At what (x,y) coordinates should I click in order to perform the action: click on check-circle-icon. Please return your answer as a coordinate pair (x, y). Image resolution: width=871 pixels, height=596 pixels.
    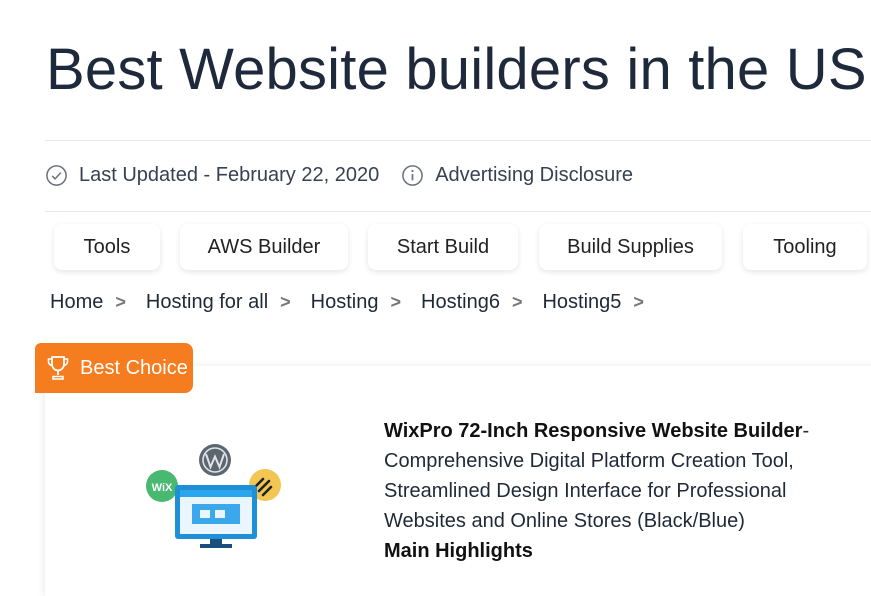
    Looking at the image, I should click on (56, 175).